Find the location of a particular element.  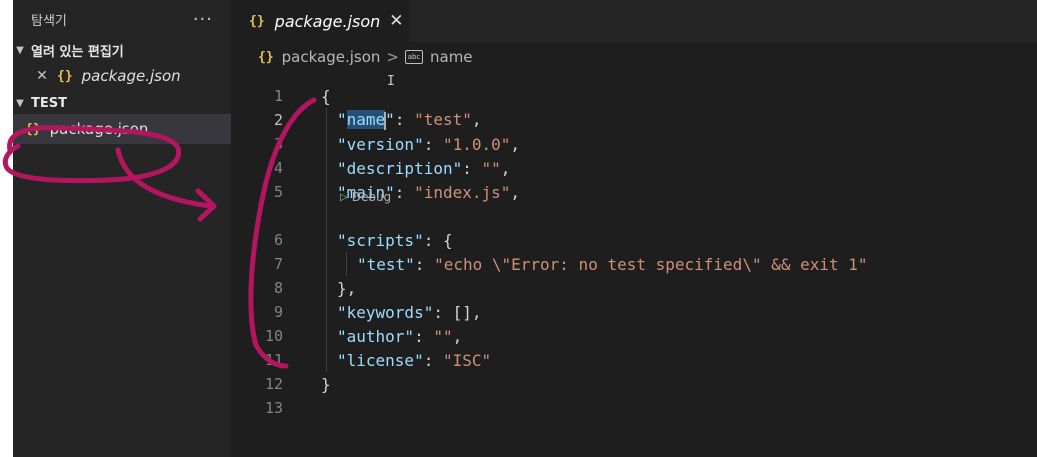

line-number: 4 is located at coordinates (278, 168).